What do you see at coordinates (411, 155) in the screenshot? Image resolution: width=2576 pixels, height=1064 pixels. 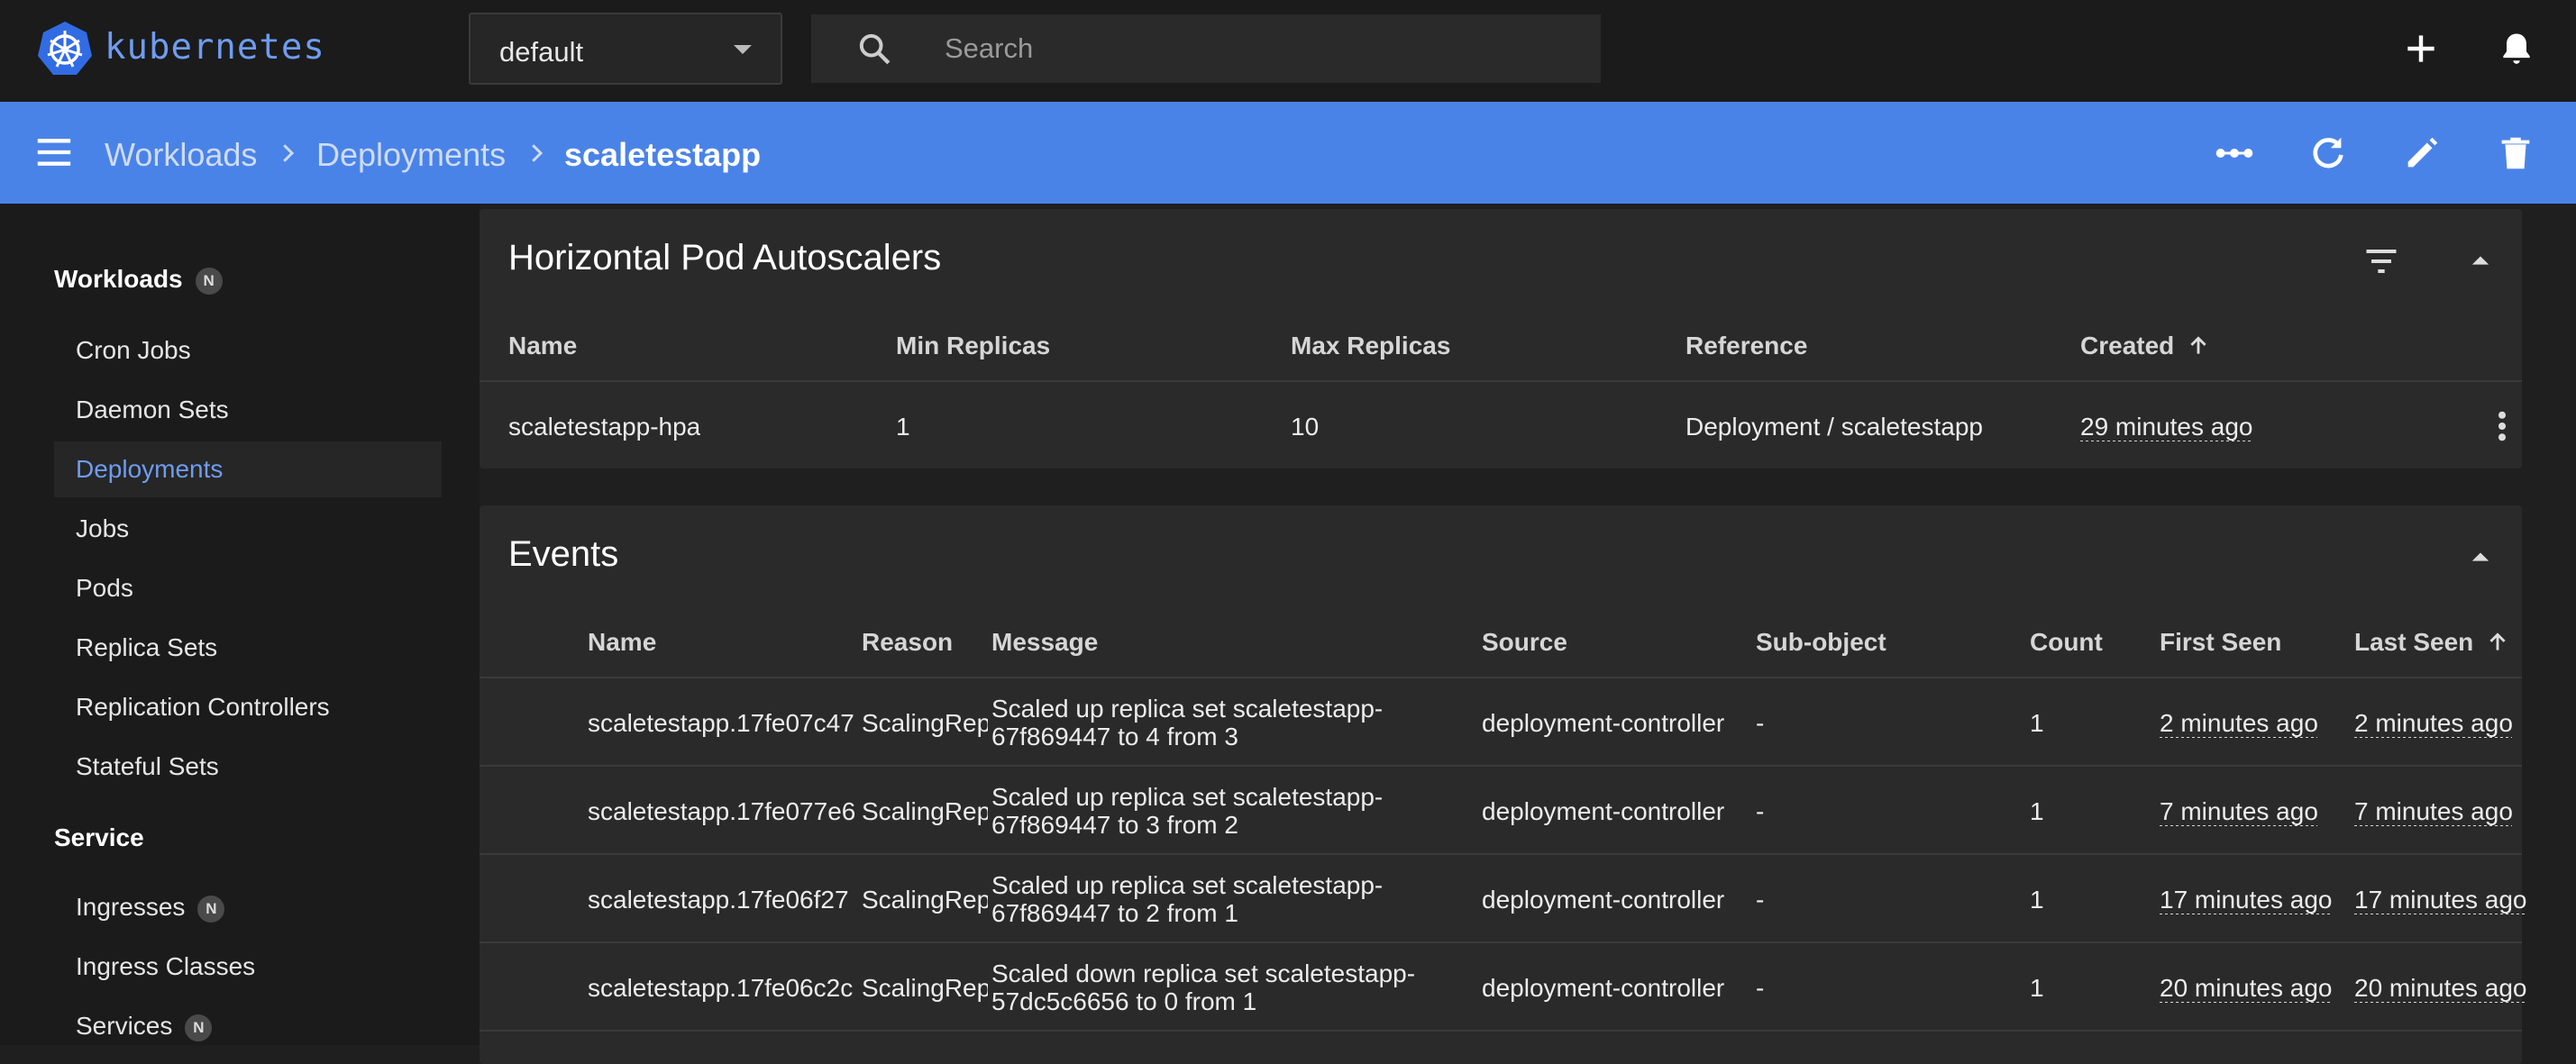 I see `breadcrumb-deployments: Deployments` at bounding box center [411, 155].